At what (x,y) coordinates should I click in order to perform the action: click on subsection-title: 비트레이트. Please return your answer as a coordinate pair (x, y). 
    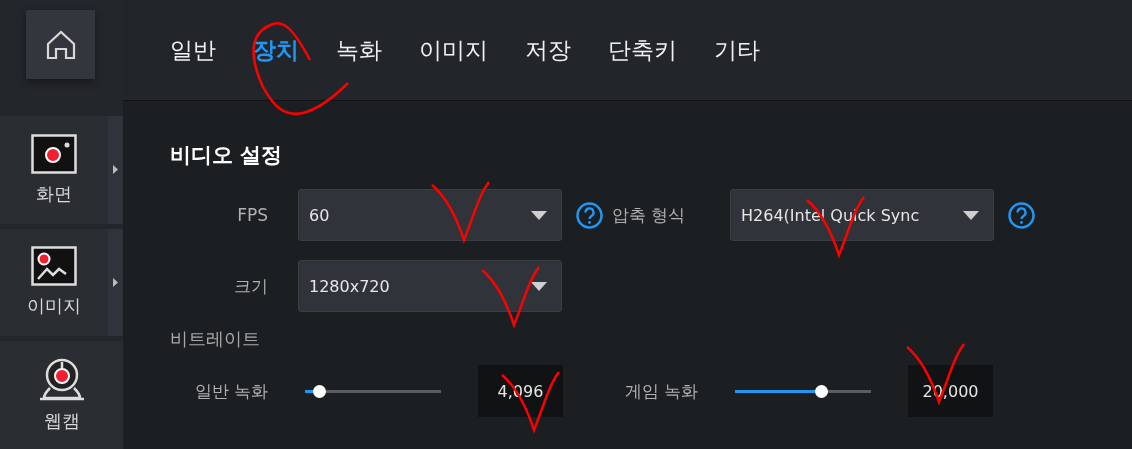
    Looking at the image, I should click on (215, 339).